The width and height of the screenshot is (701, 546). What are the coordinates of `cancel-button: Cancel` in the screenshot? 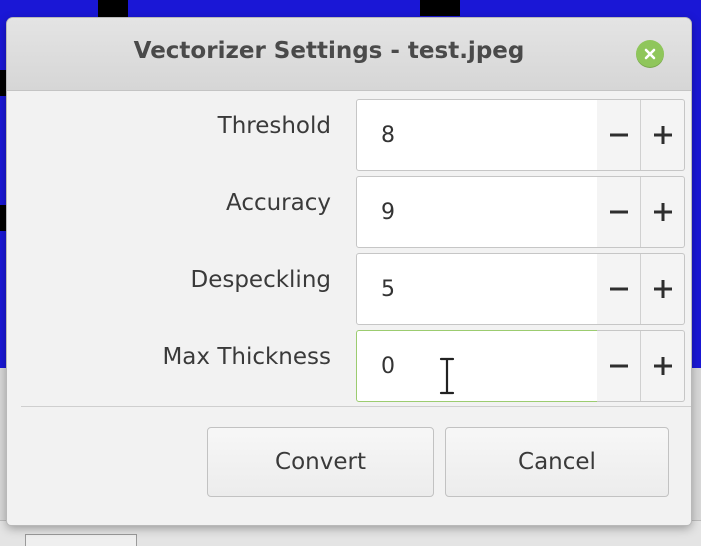 It's located at (557, 462).